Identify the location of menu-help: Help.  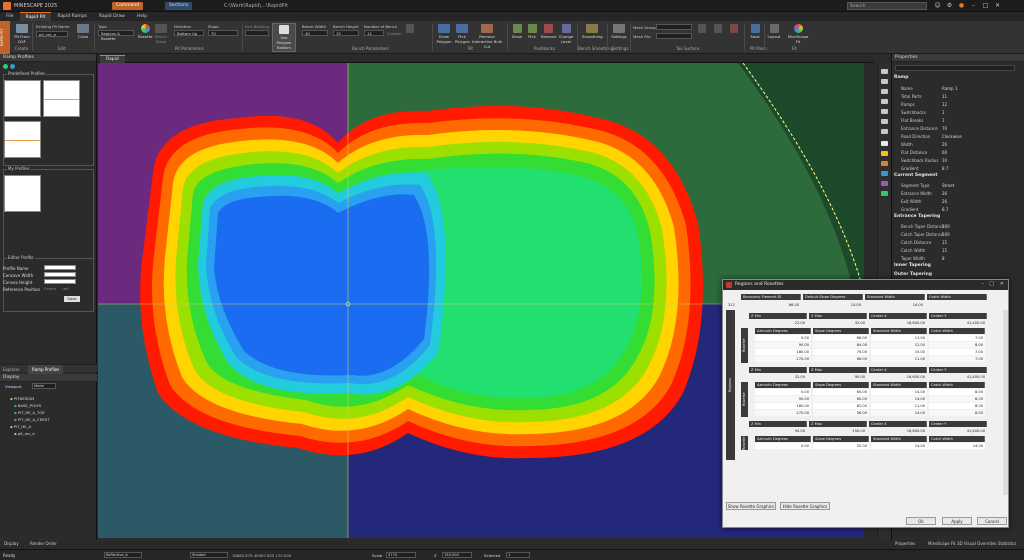
(142, 16).